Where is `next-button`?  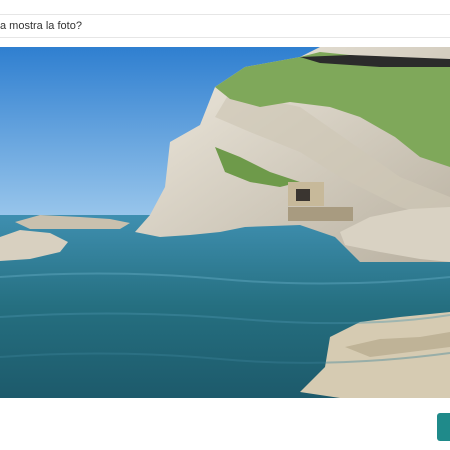 next-button is located at coordinates (443, 427).